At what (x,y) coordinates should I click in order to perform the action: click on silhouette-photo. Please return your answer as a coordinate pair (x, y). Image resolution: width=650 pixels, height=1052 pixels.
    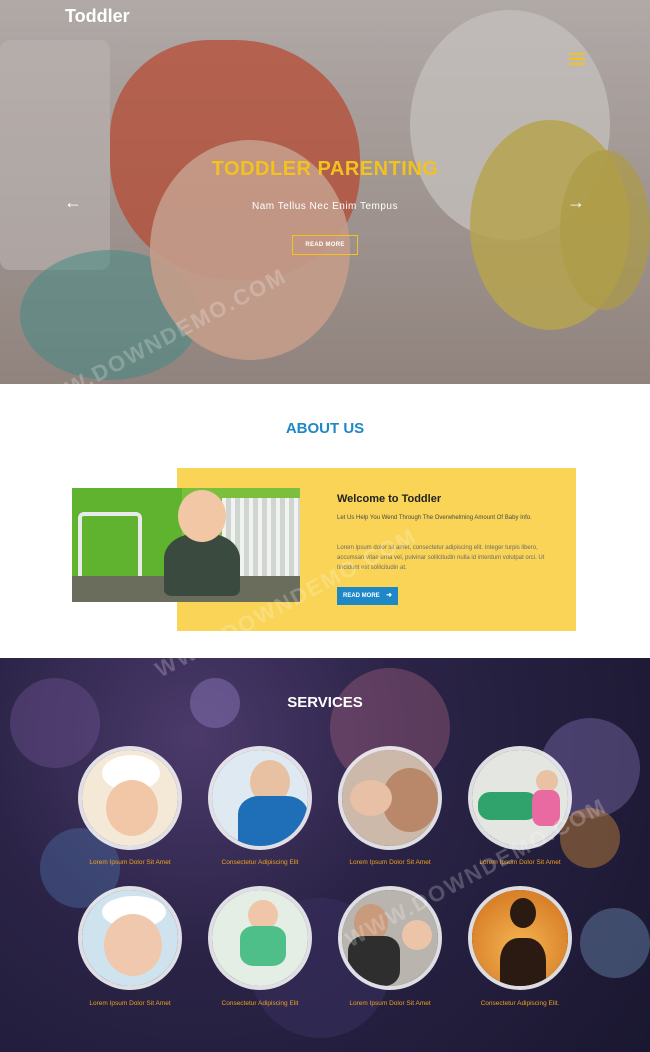
    Looking at the image, I should click on (523, 913).